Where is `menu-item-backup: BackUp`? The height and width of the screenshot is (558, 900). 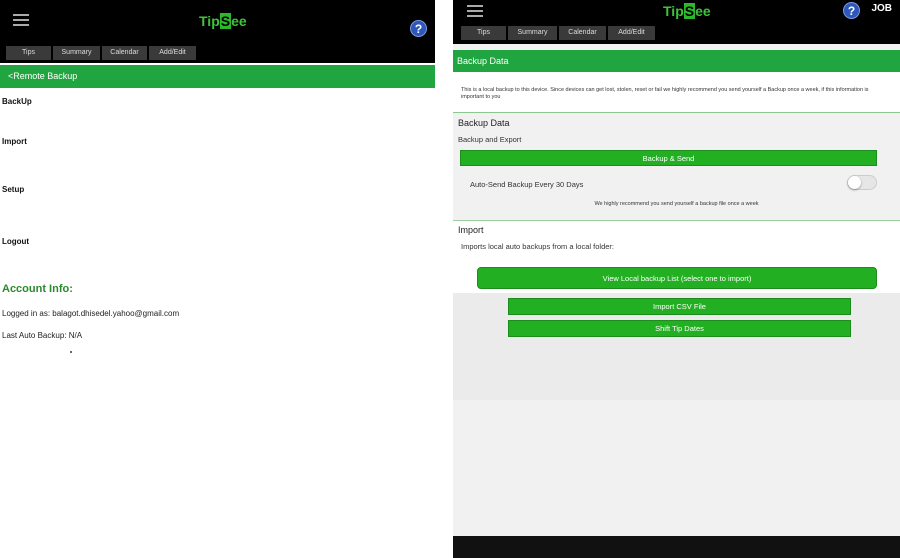 menu-item-backup: BackUp is located at coordinates (17, 101).